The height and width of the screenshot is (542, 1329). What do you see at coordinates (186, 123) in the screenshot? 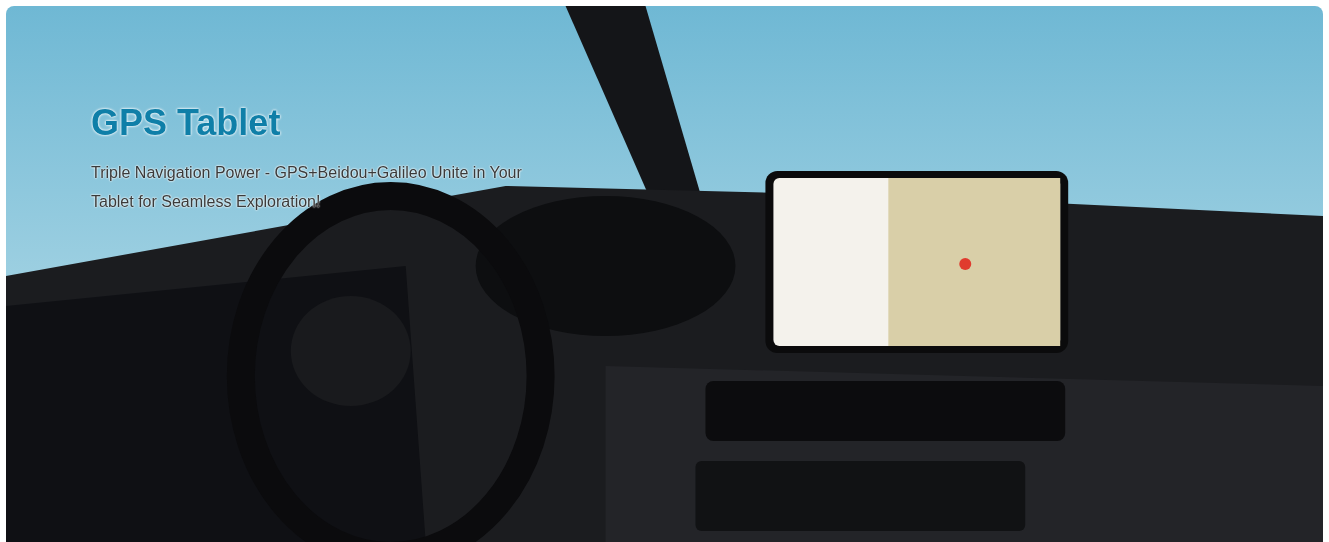
I see `banner-title: GPS Tablet` at bounding box center [186, 123].